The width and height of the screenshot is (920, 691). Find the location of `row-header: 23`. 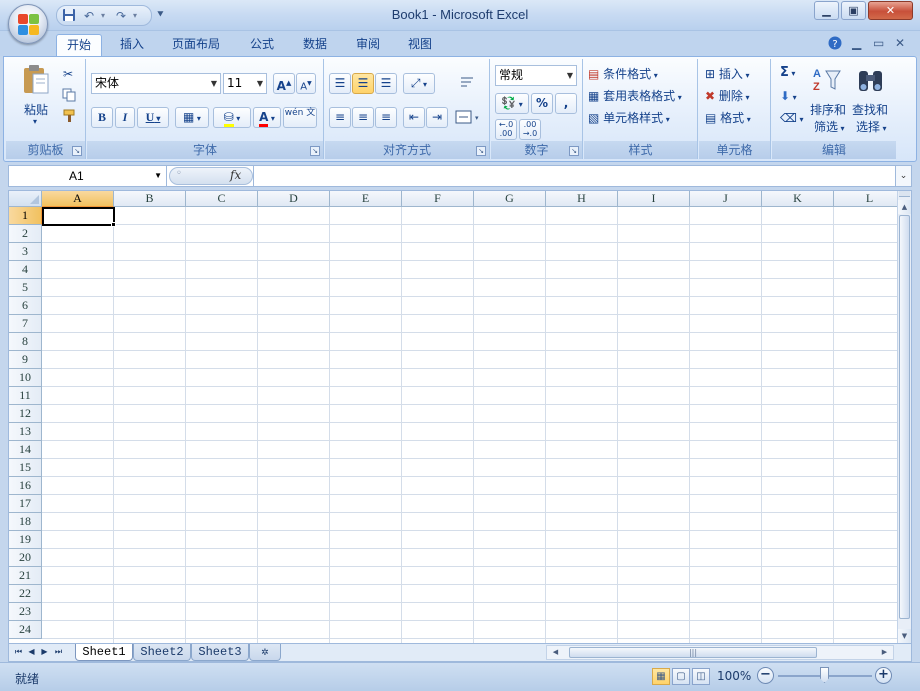

row-header: 23 is located at coordinates (25, 612).